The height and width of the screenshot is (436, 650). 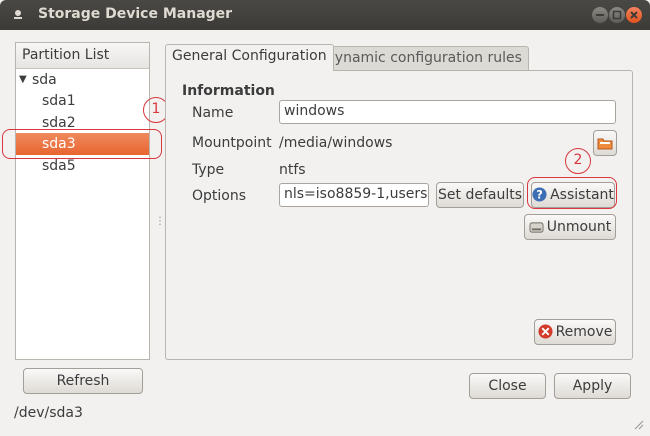 What do you see at coordinates (208, 170) in the screenshot?
I see `type-label: Type` at bounding box center [208, 170].